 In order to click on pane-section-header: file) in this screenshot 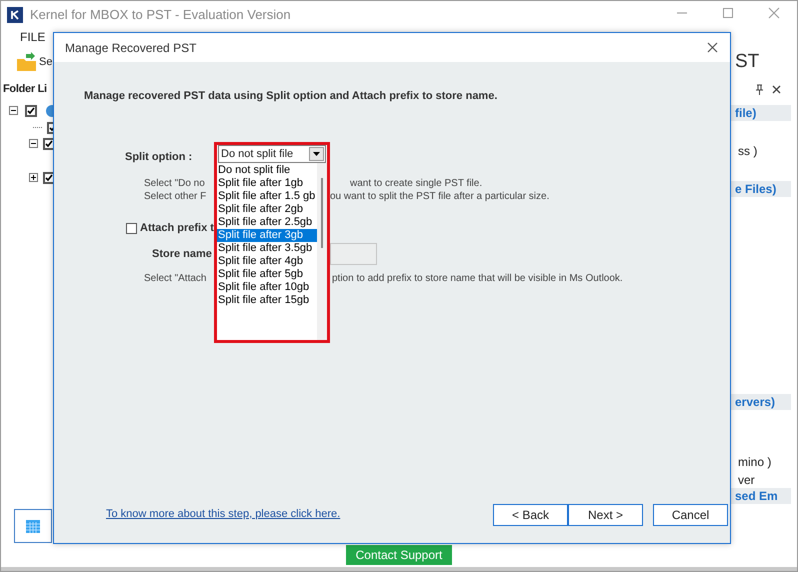, I will do `click(760, 112)`.